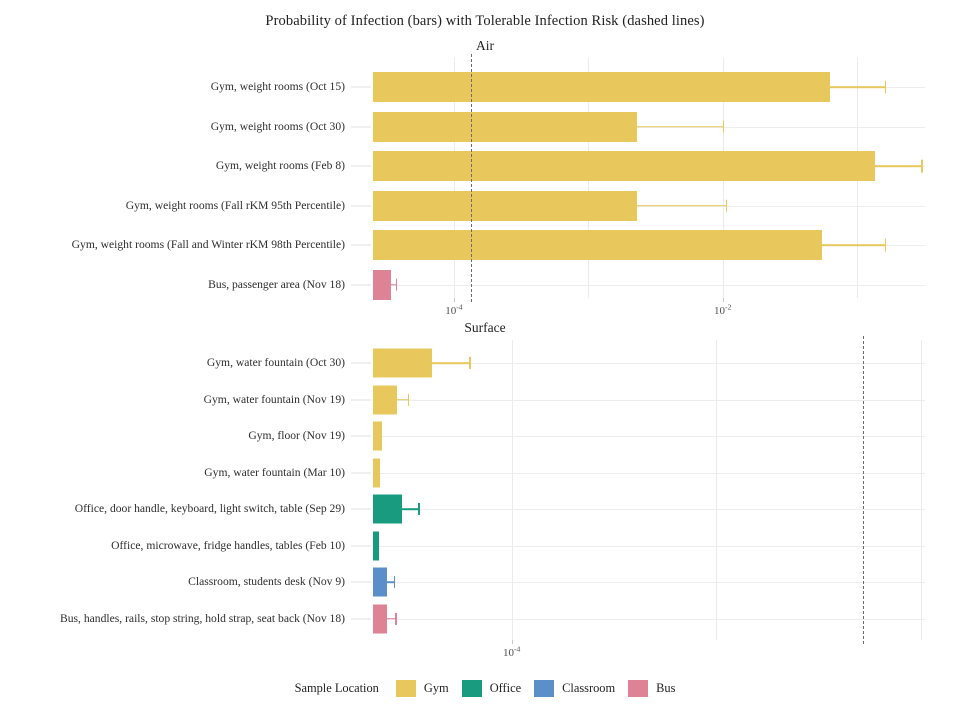 The height and width of the screenshot is (714, 970). Describe the element at coordinates (296, 436) in the screenshot. I see `y-axis-label: Gym, floor (Nov 19)` at that location.